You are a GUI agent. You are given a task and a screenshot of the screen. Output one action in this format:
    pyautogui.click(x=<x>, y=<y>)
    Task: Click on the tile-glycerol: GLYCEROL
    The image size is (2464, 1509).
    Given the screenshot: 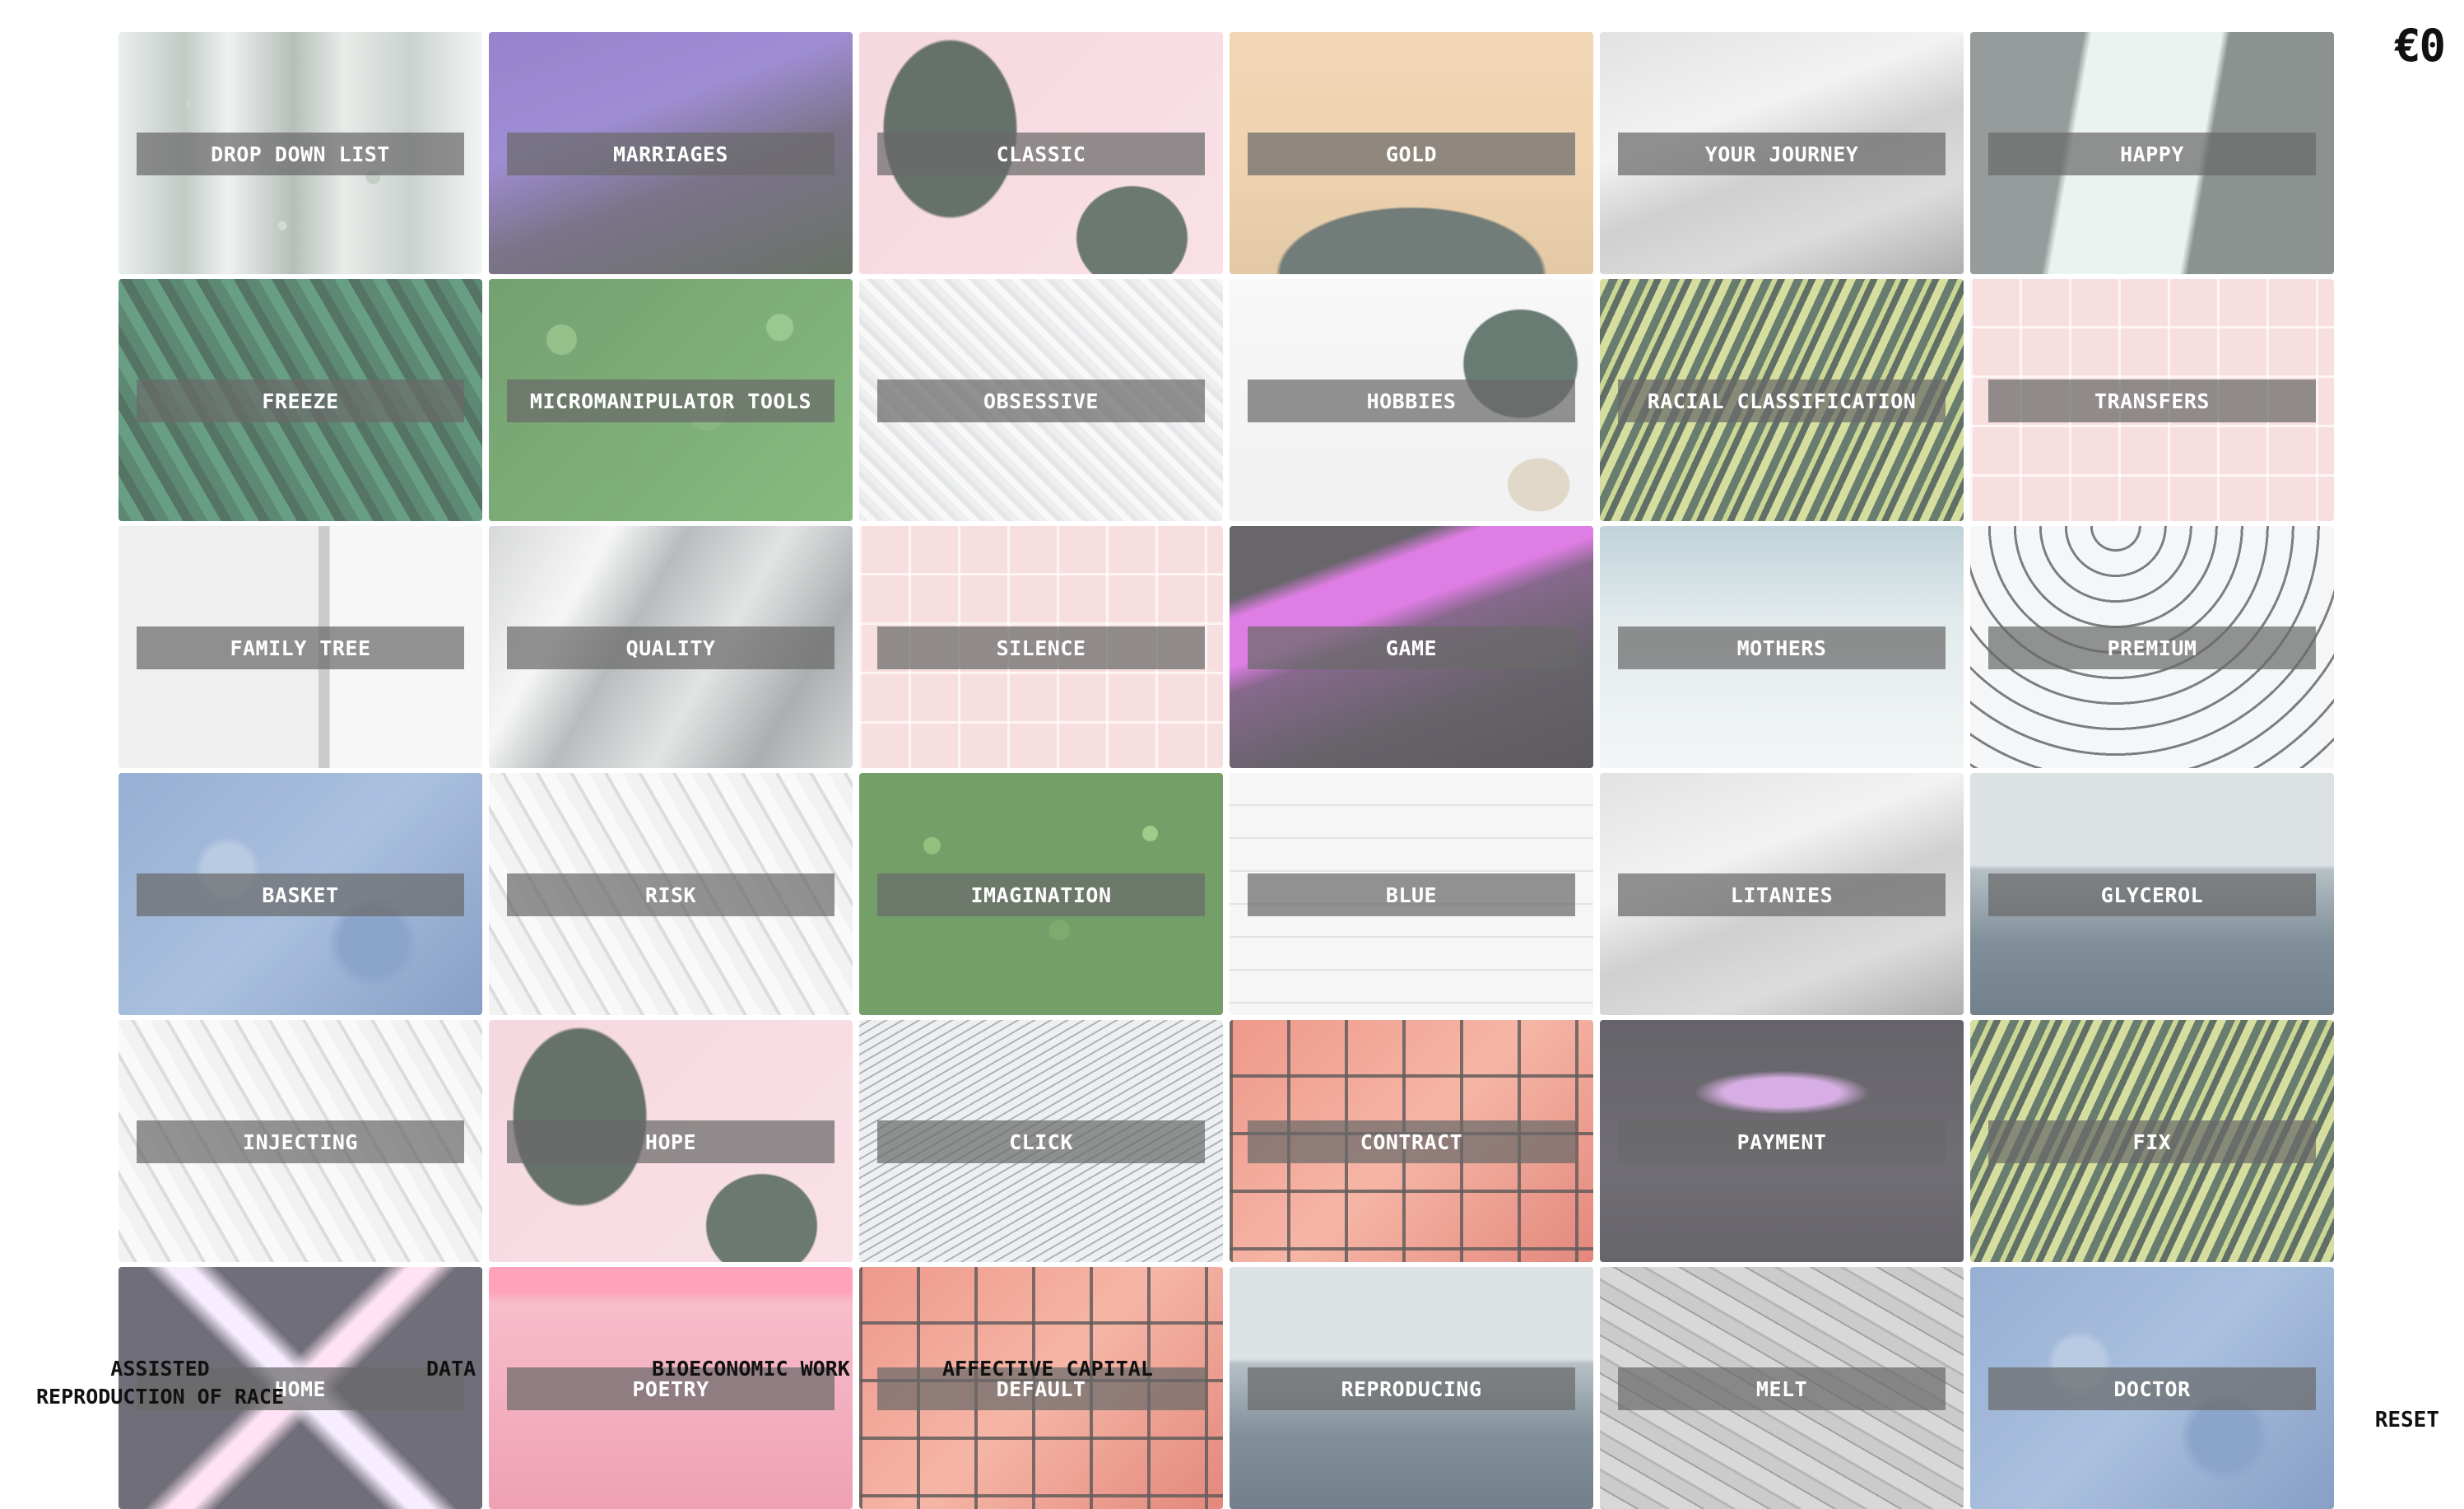 What is the action you would take?
    pyautogui.click(x=2152, y=894)
    